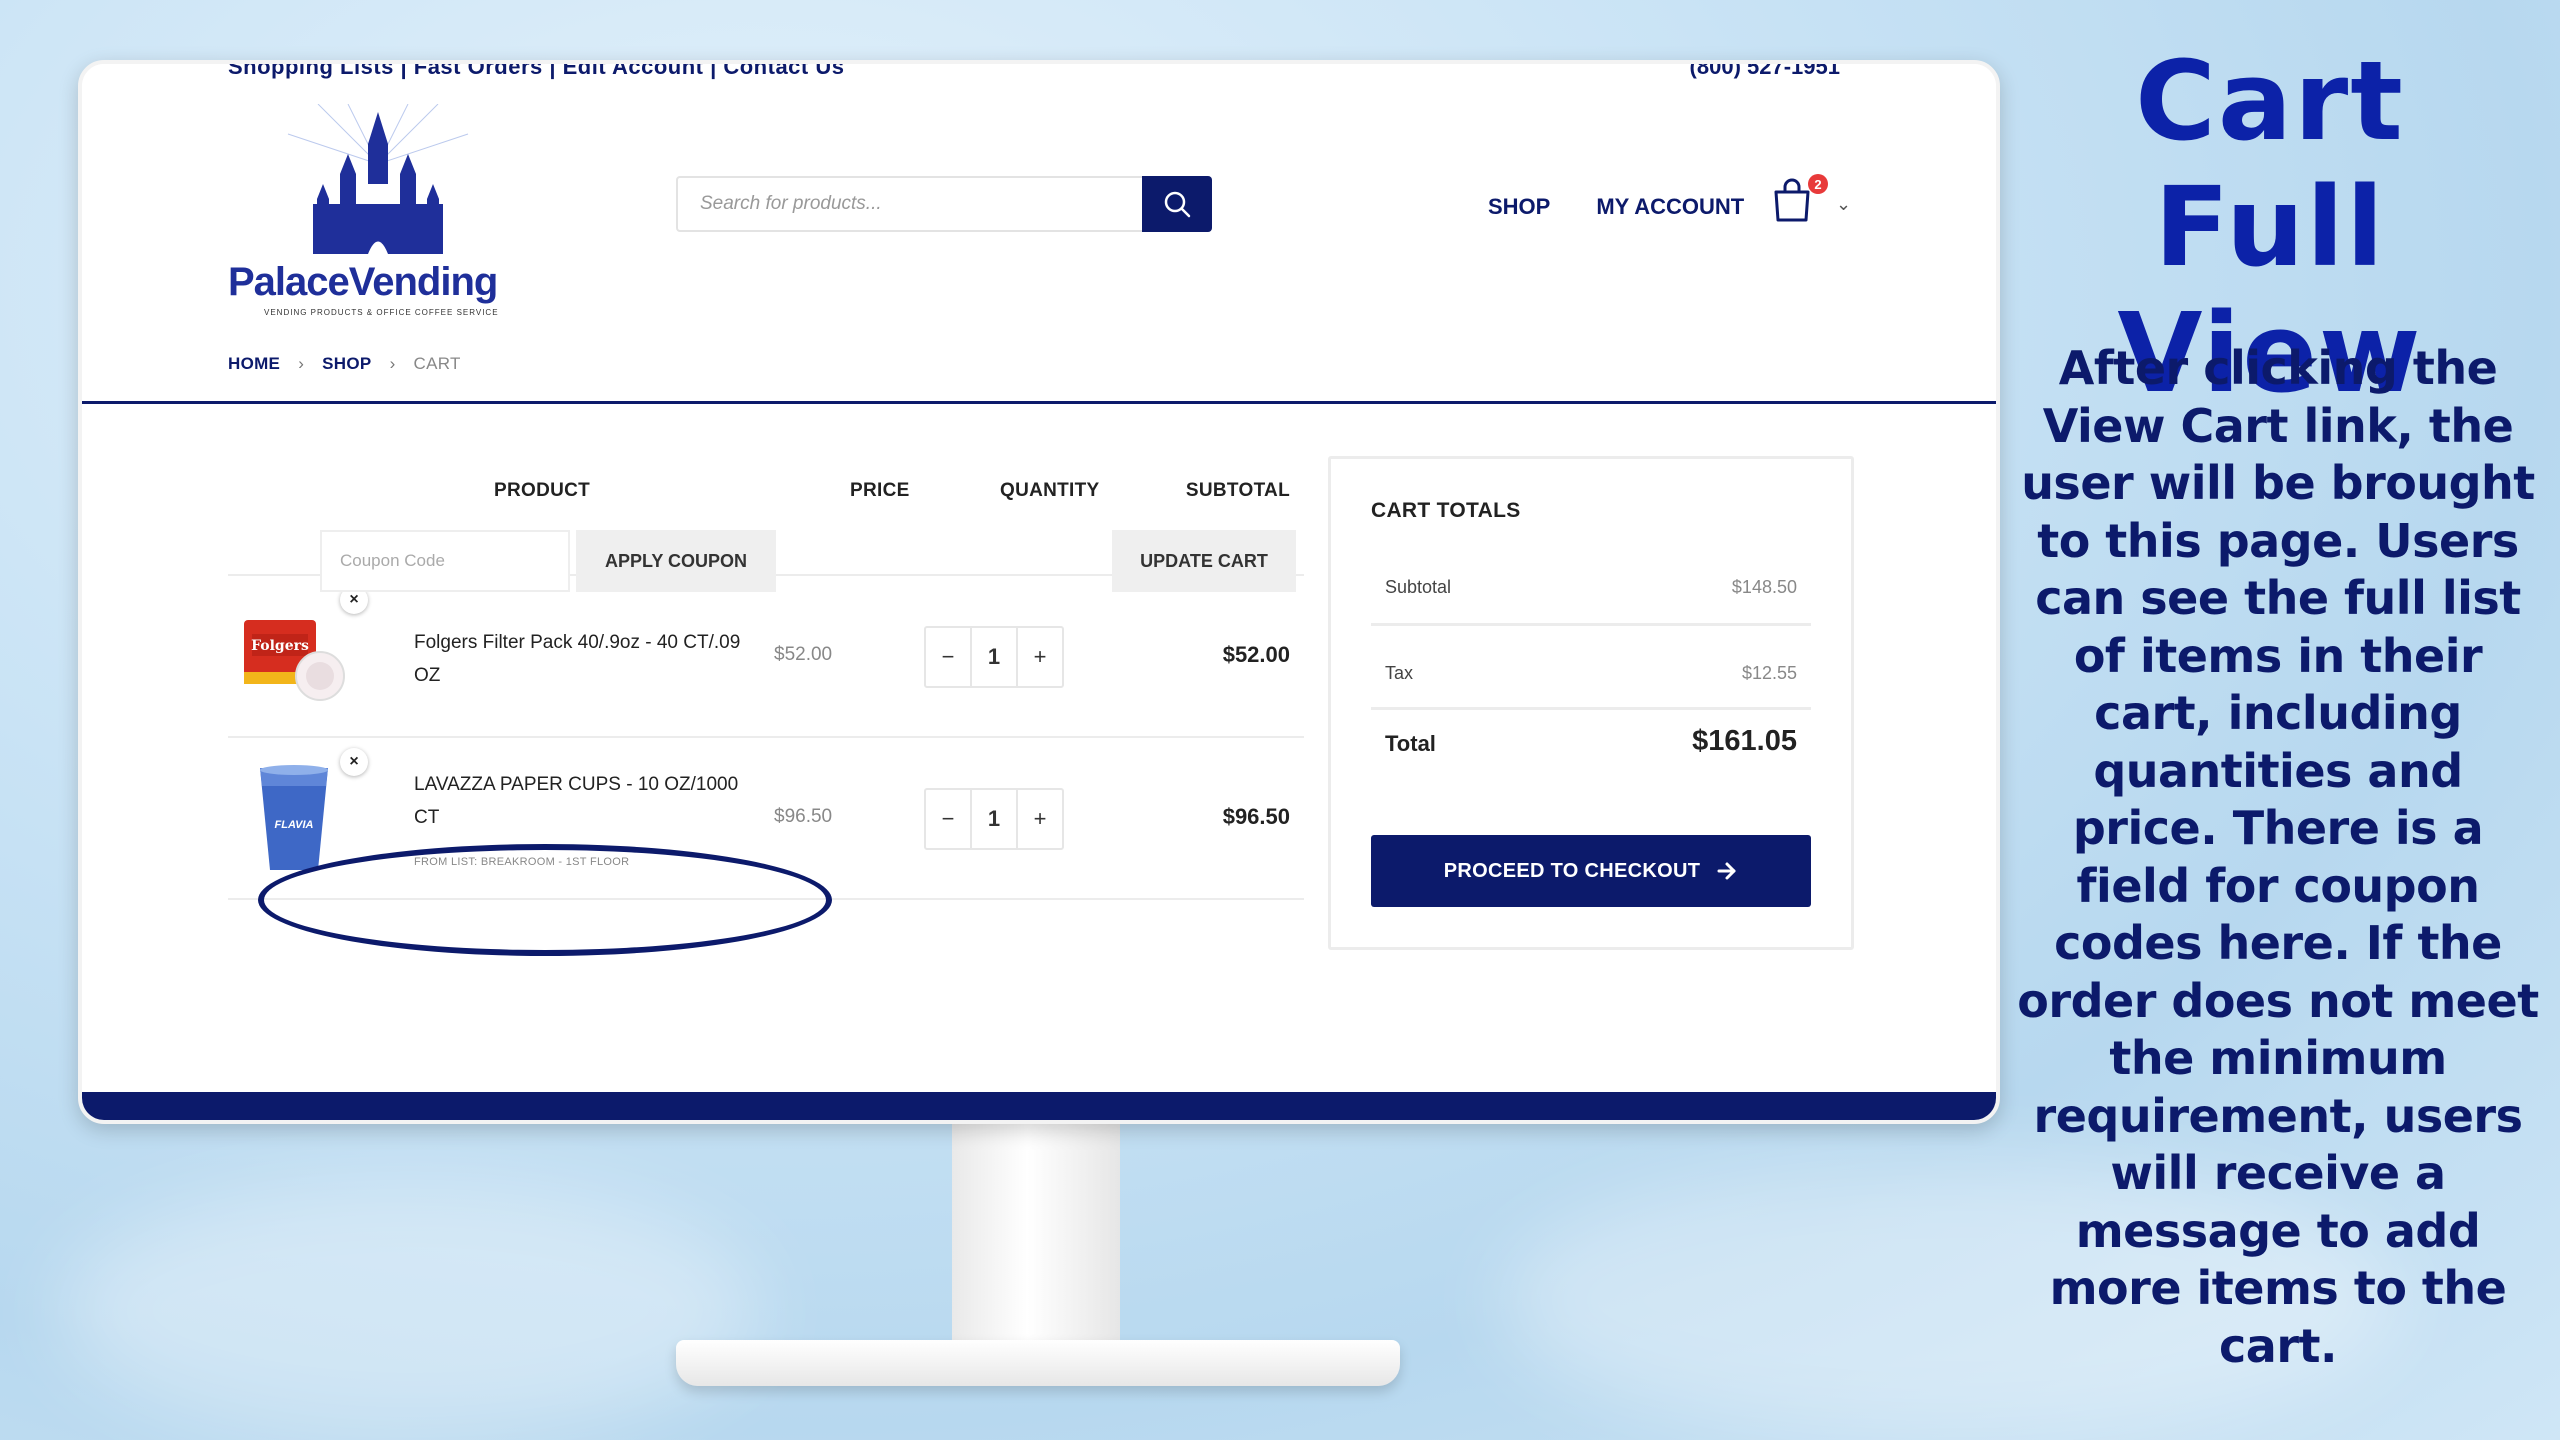  Describe the element at coordinates (1670, 207) in the screenshot. I see `nav-my-account: MY ACCOUNT` at that location.